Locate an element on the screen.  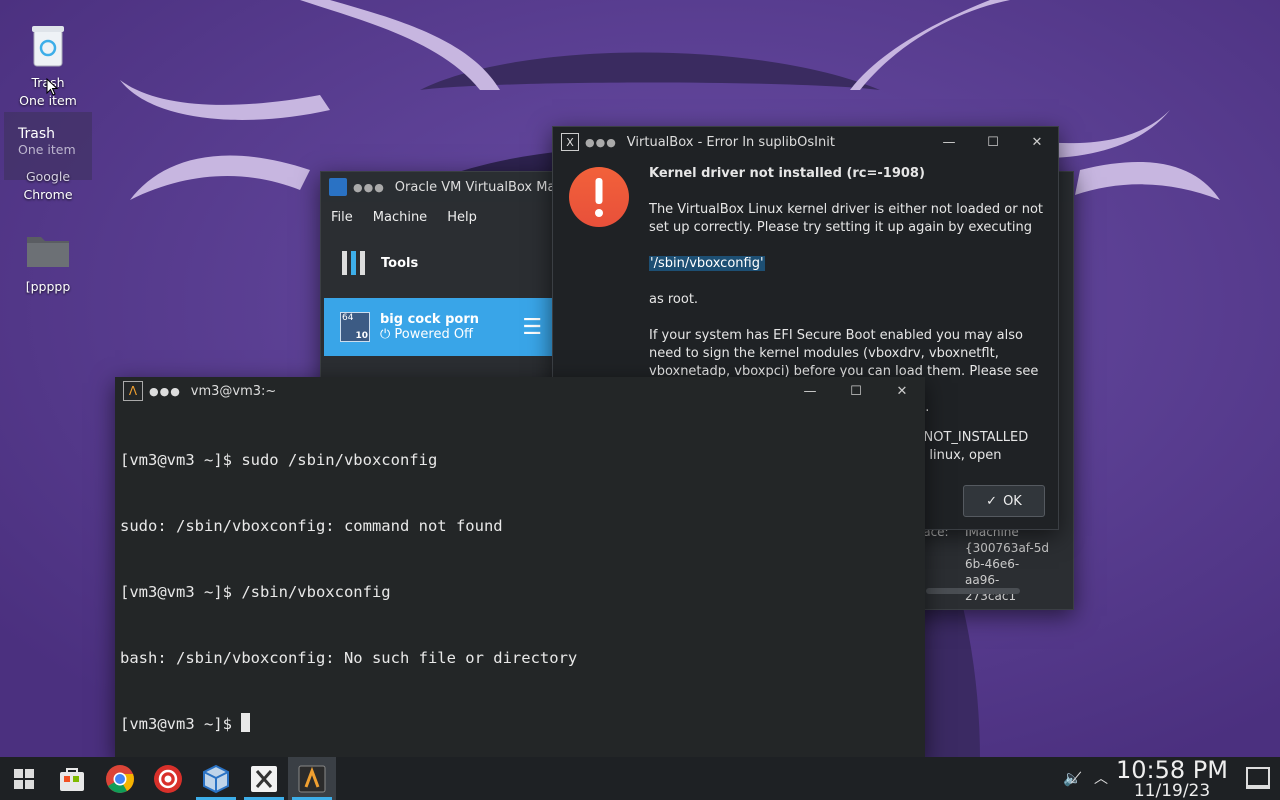
tools-icon is located at coordinates (353, 263).